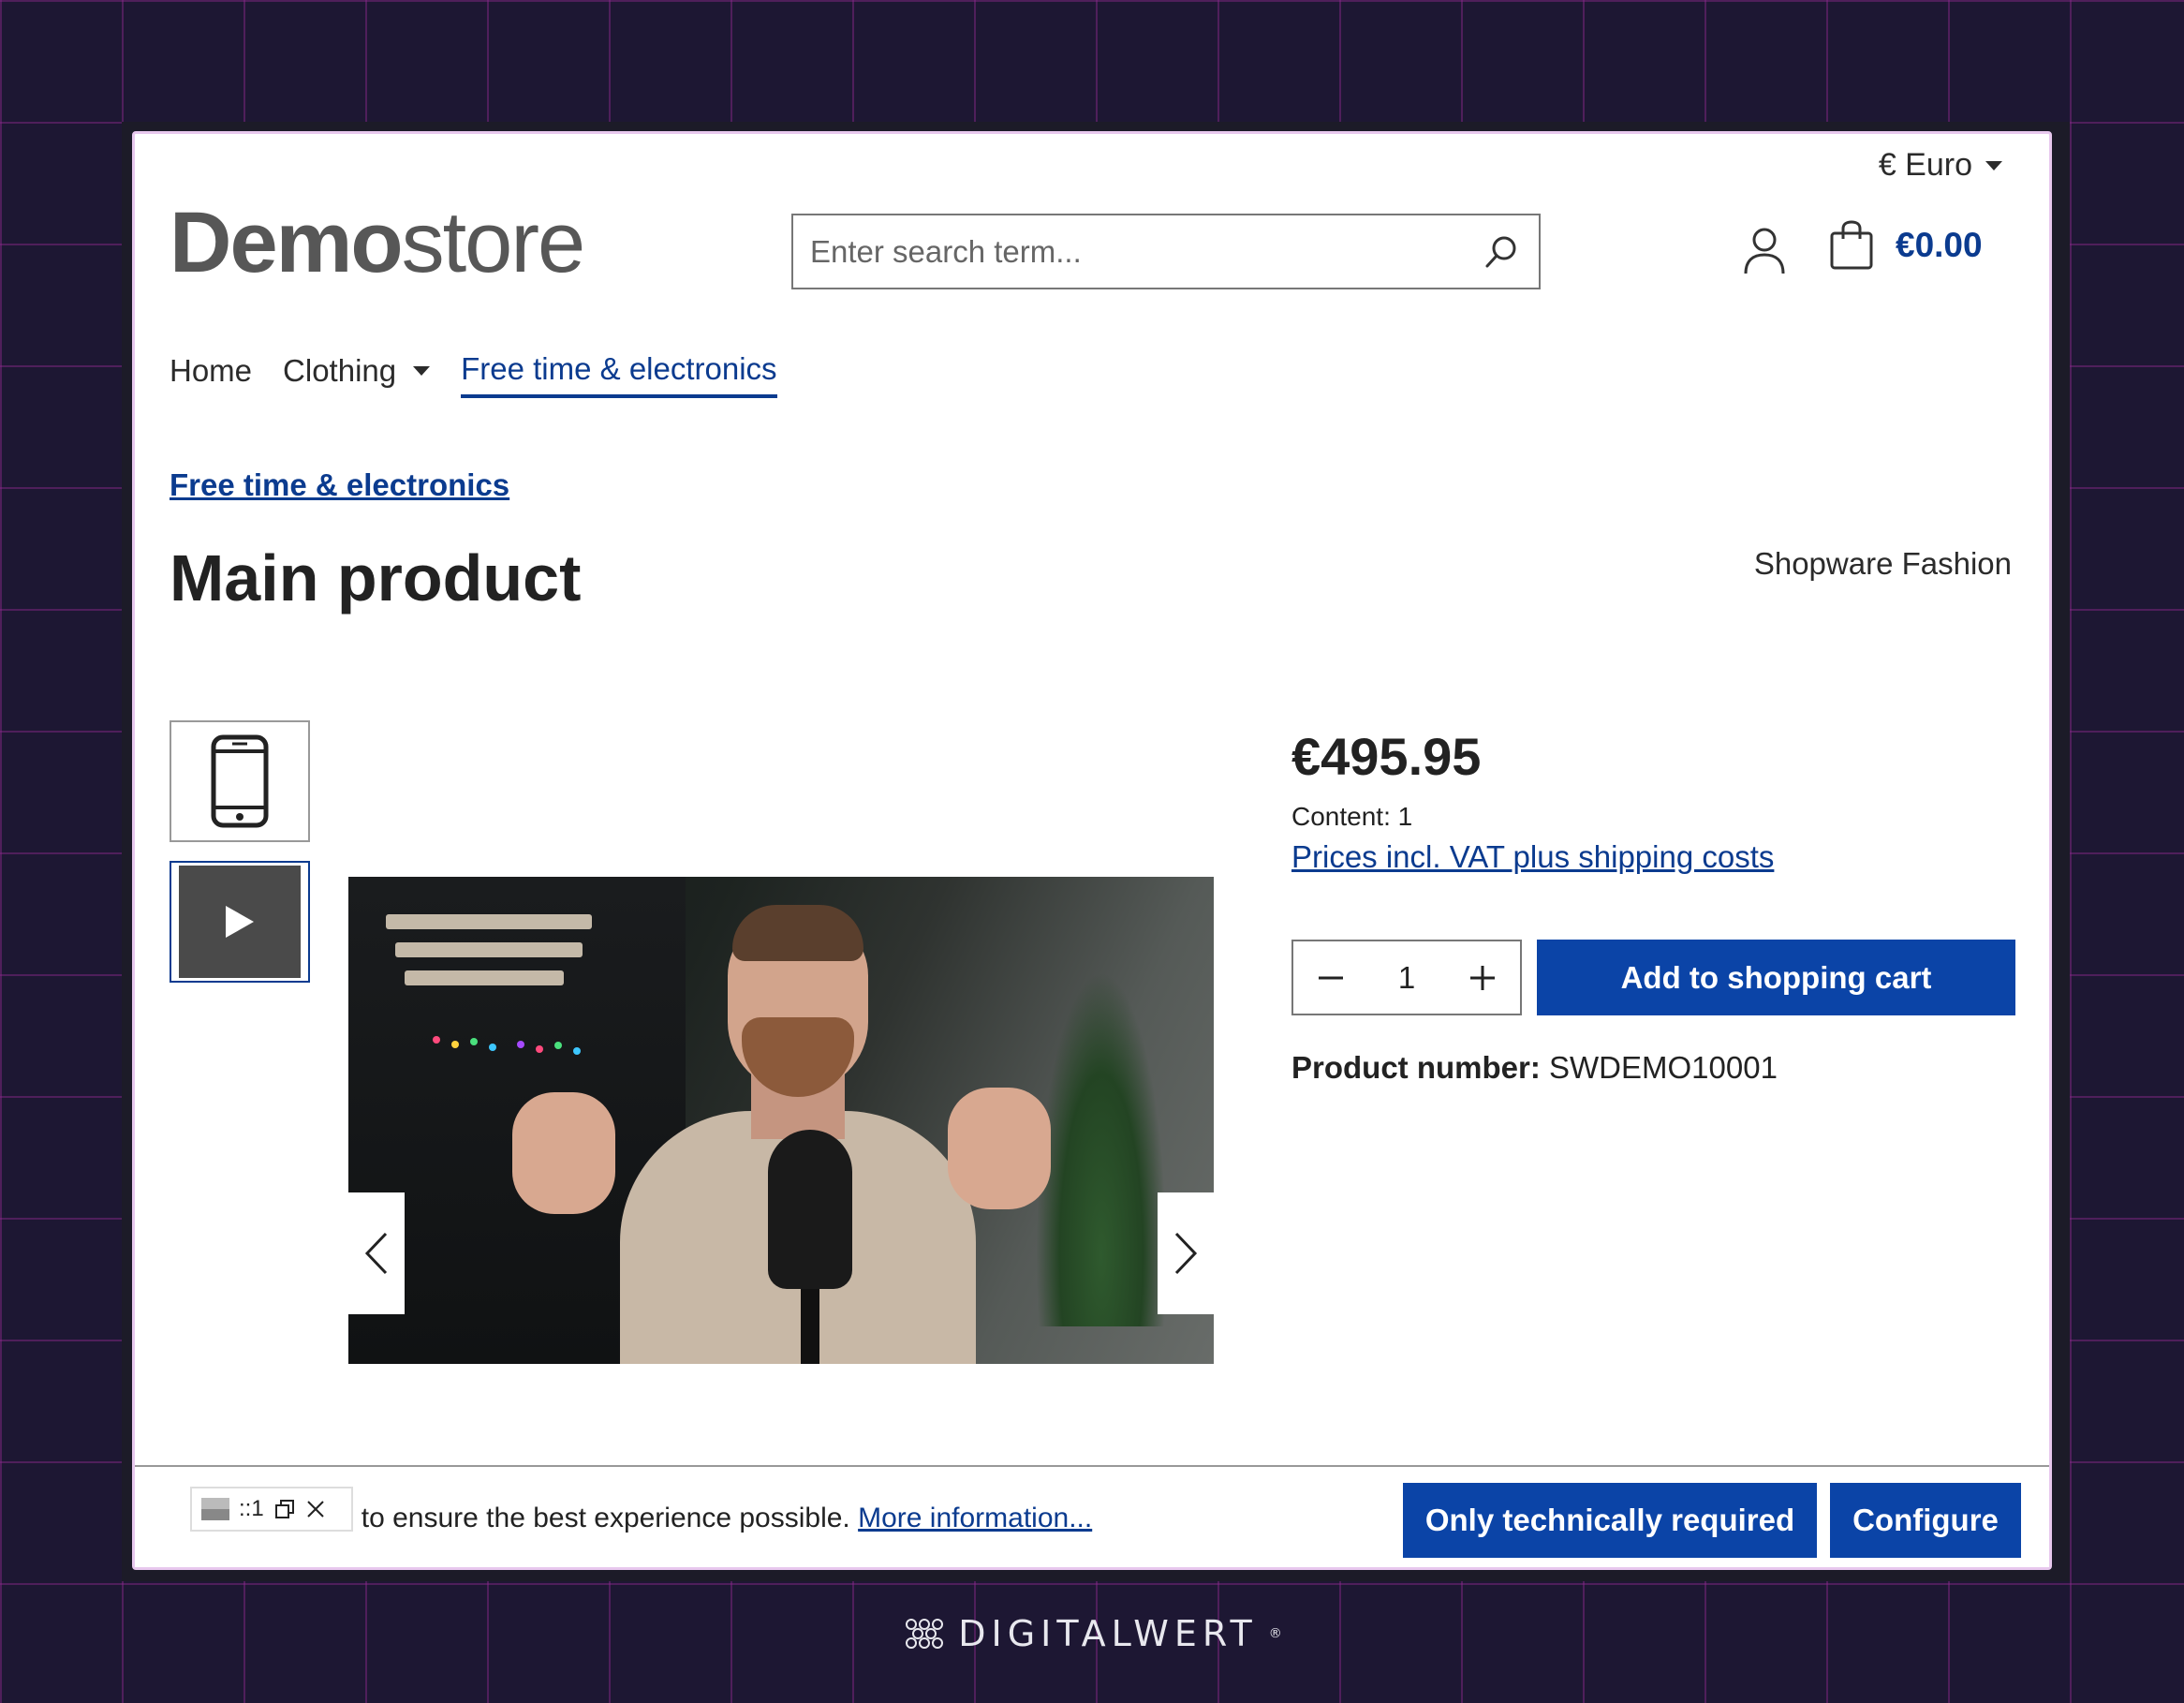  I want to click on quantity-increase-button, so click(1482, 977).